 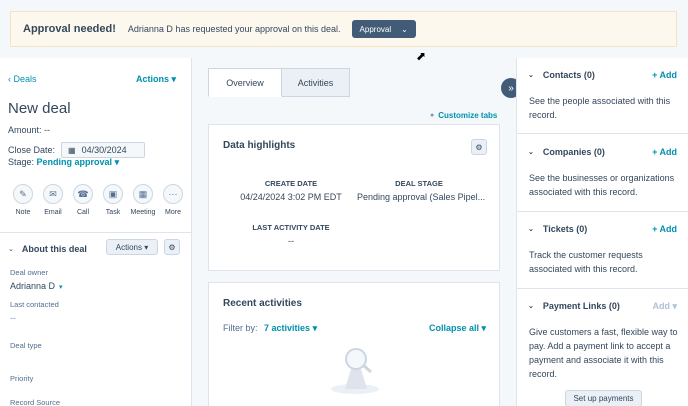 I want to click on divider, so click(x=95, y=232).